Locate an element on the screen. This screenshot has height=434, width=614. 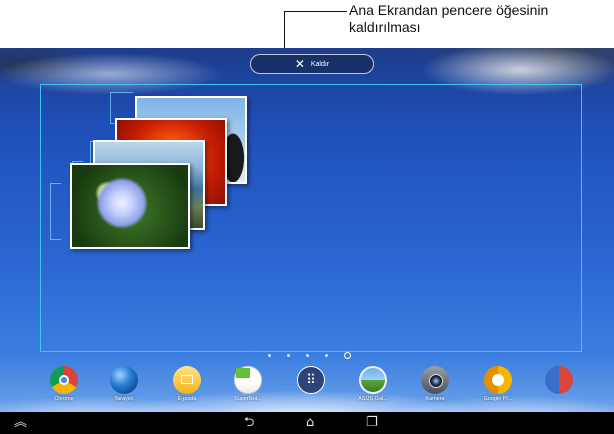
app-camera: Kamera is located at coordinates (435, 381).